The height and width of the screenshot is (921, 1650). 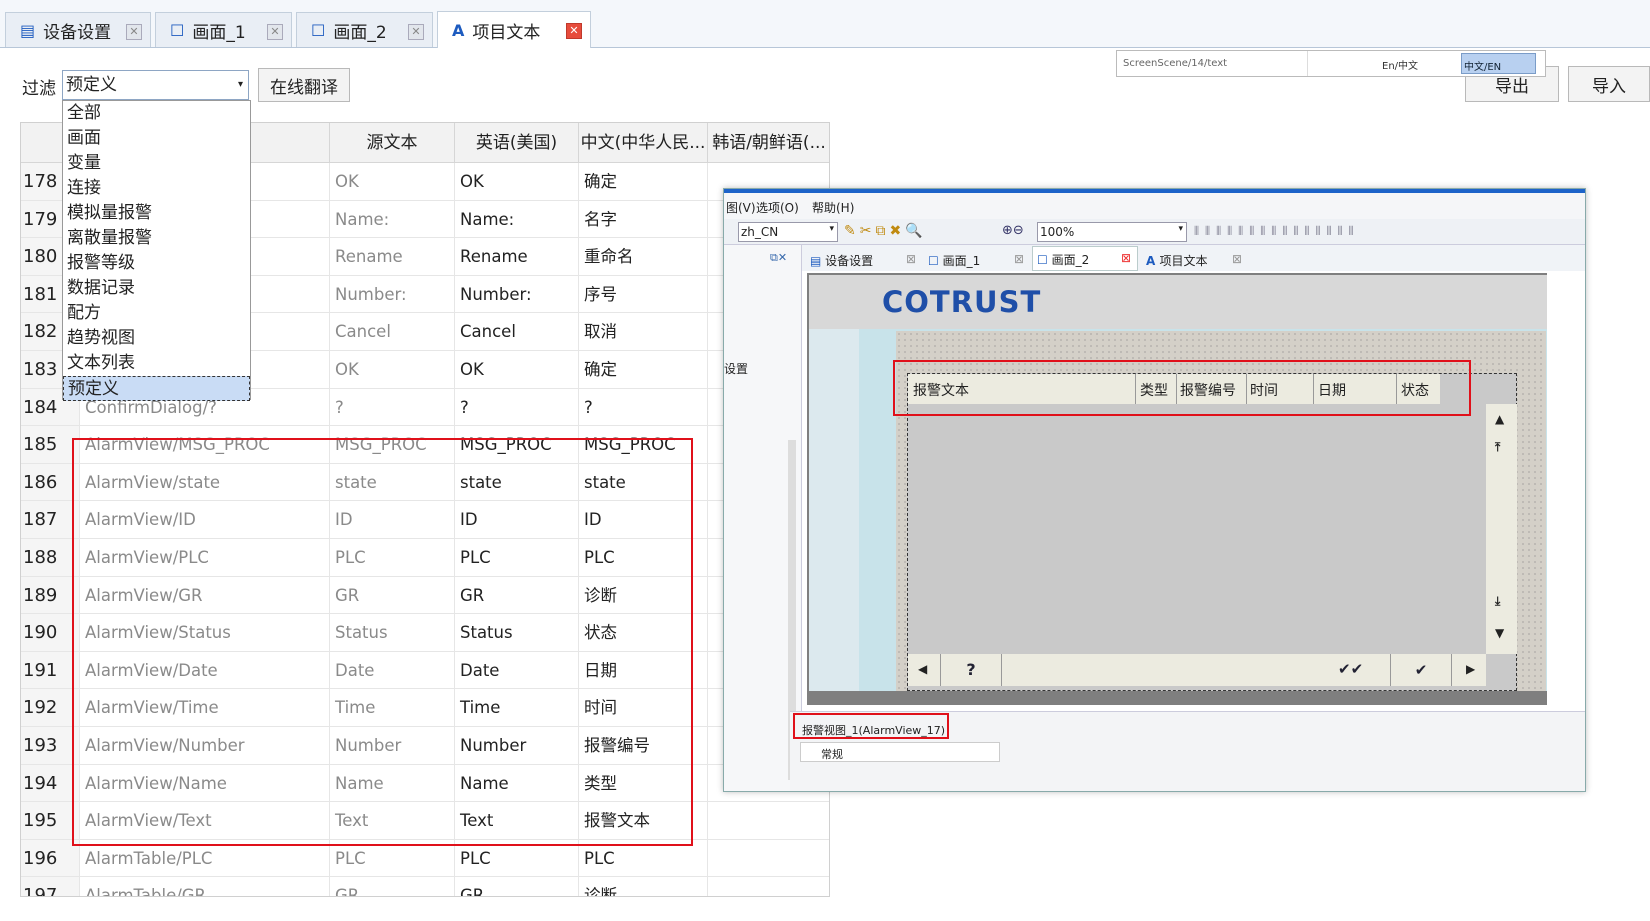 What do you see at coordinates (392, 407) in the screenshot?
I see `cell-src: ?` at bounding box center [392, 407].